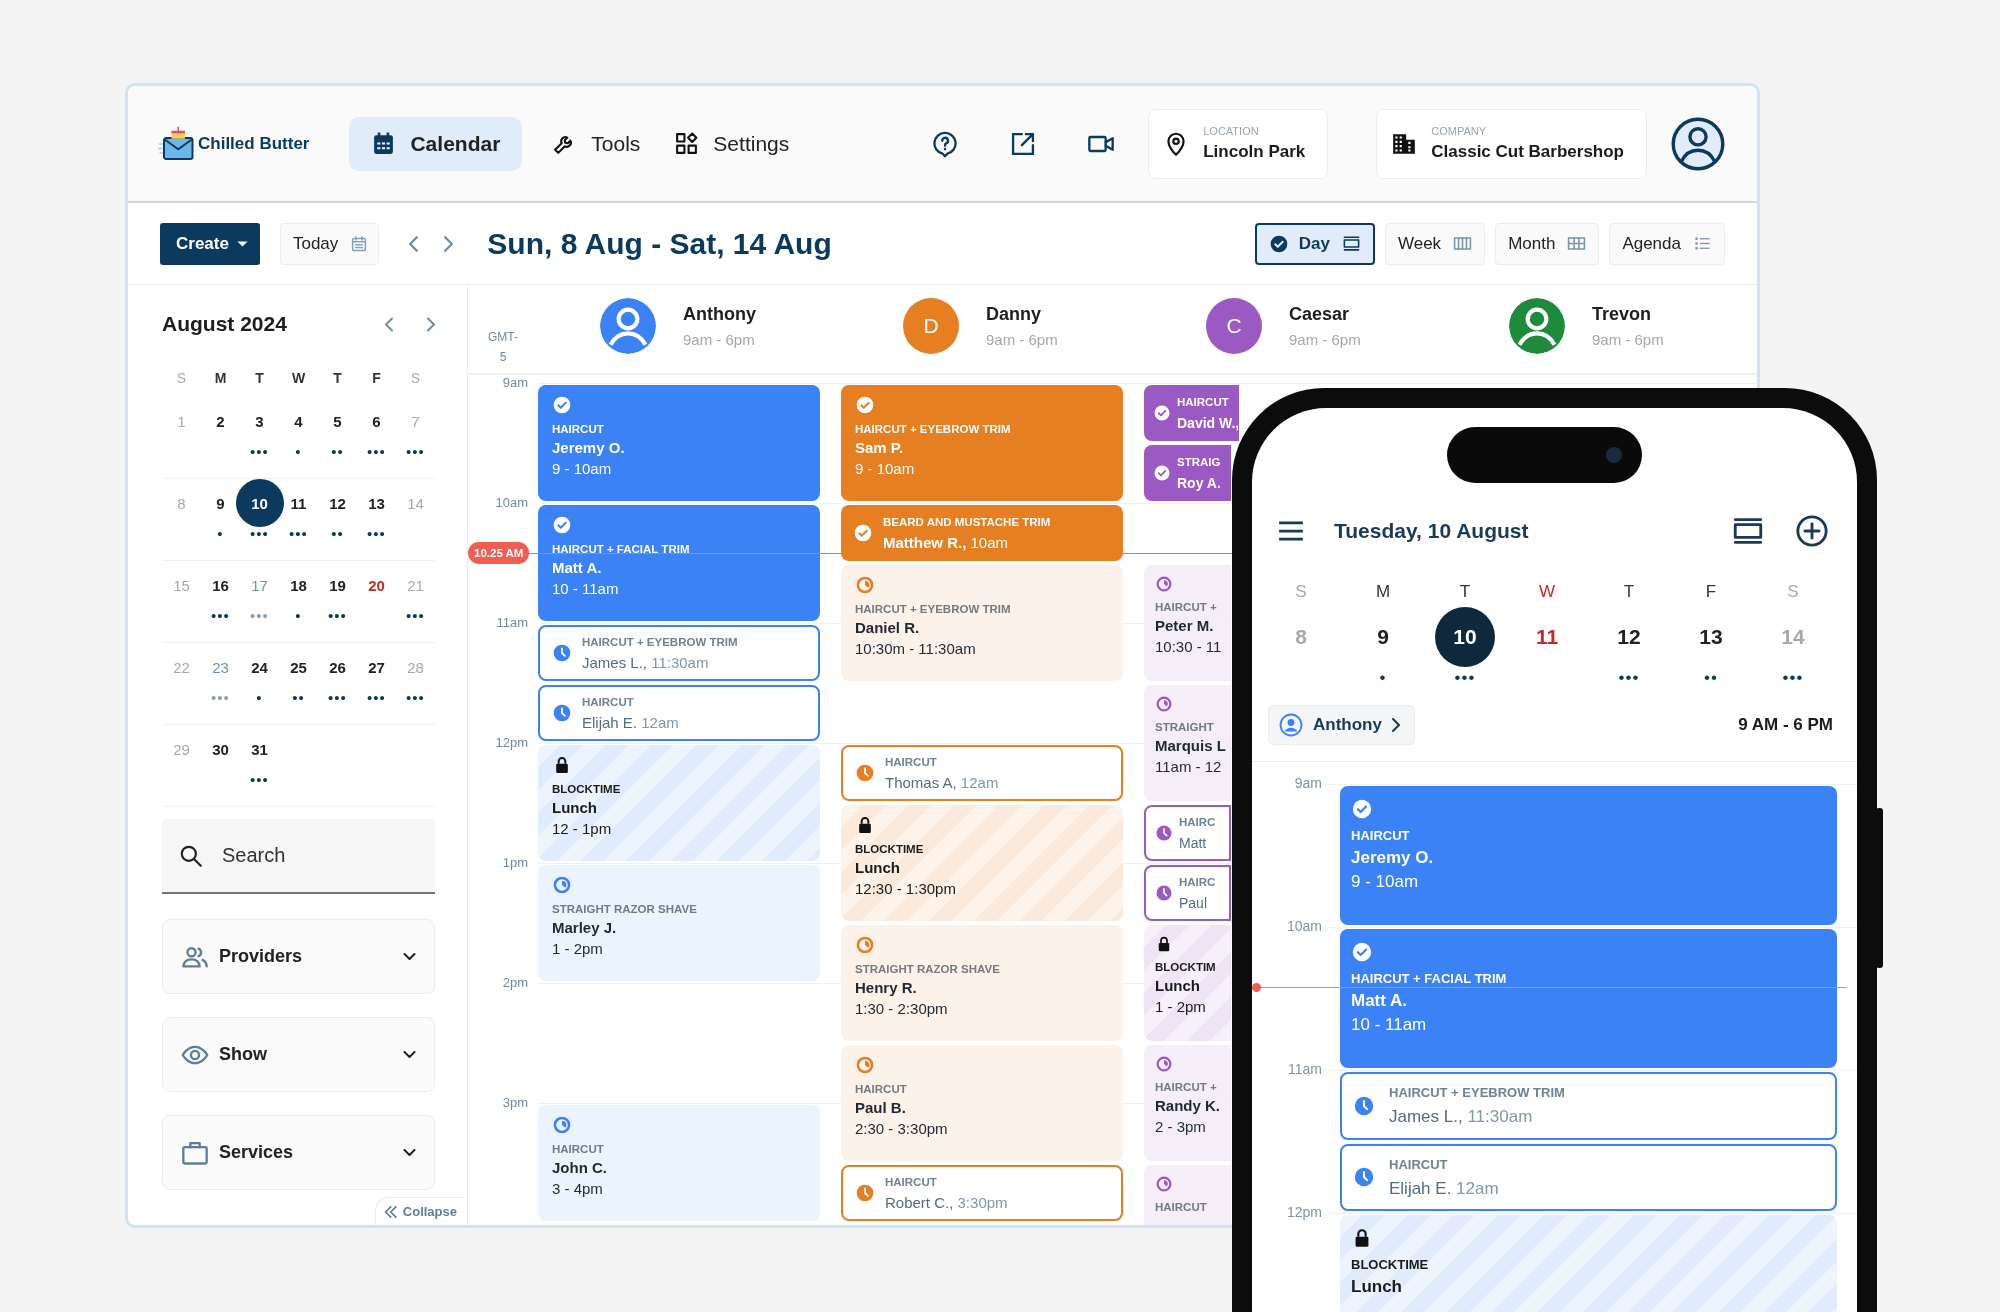 The width and height of the screenshot is (2000, 1312). I want to click on blocktime-card: BLOCKTIME Lunch 12:30 - 1:30pm, so click(982, 863).